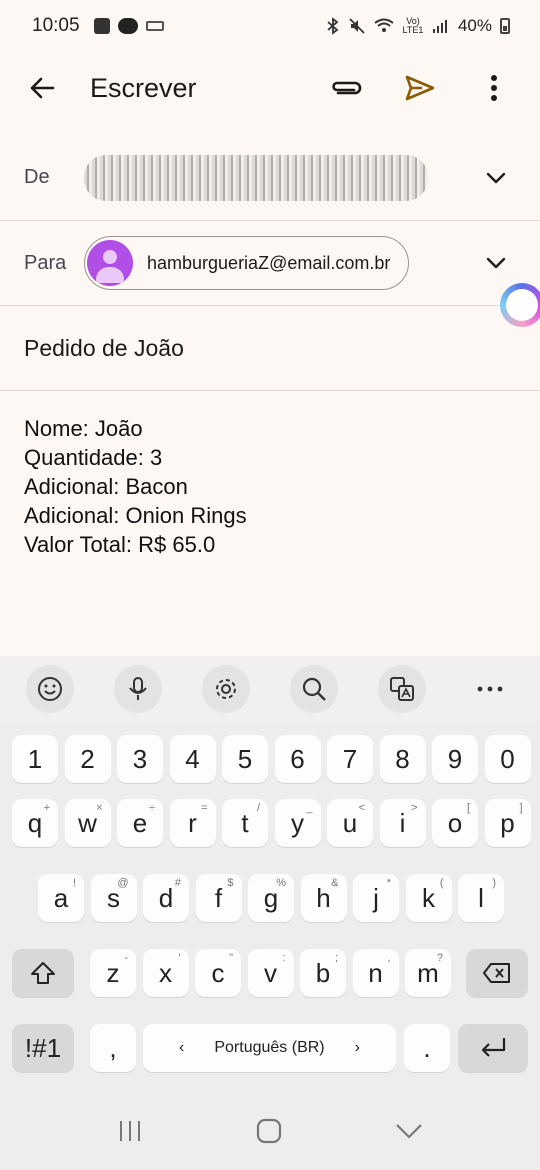  I want to click on keyboard-settings-button, so click(226, 689).